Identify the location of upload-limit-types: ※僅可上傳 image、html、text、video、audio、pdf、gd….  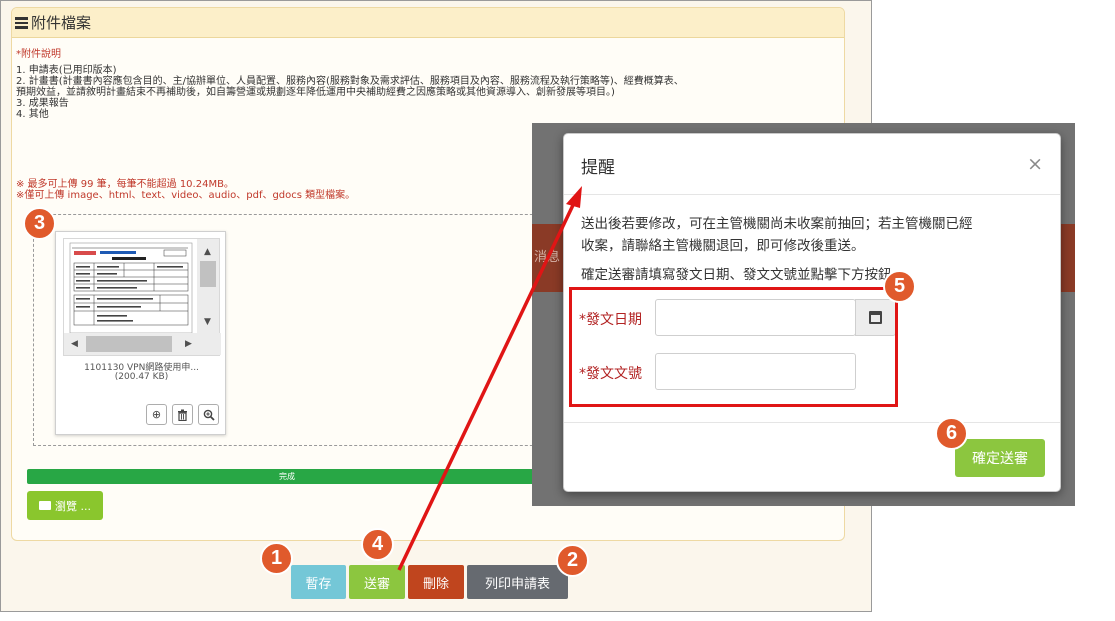
(186, 195).